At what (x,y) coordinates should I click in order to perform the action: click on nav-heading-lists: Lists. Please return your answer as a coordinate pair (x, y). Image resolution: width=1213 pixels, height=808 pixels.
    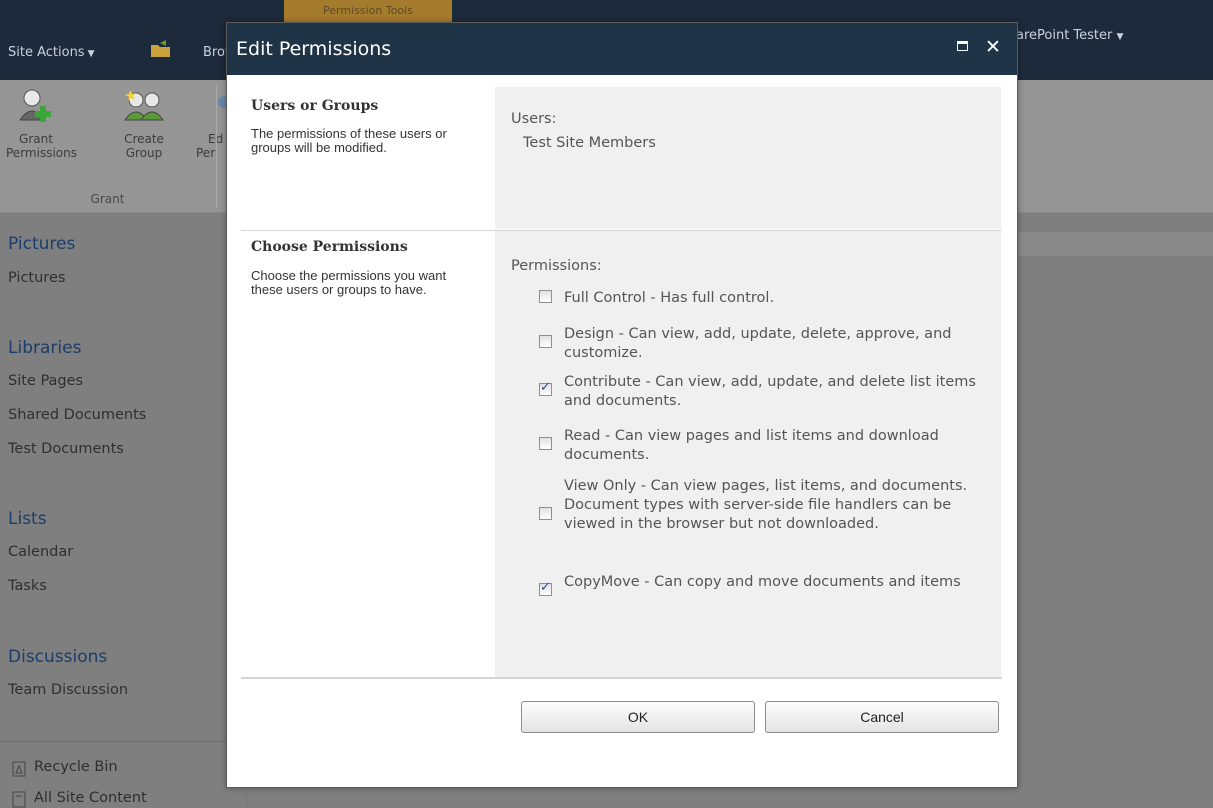
    Looking at the image, I should click on (27, 519).